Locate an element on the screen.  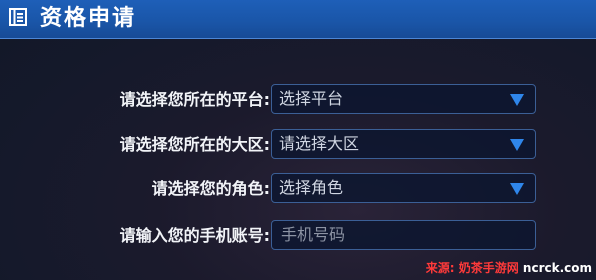
role-label: 请选择您的角色: is located at coordinates (210, 188).